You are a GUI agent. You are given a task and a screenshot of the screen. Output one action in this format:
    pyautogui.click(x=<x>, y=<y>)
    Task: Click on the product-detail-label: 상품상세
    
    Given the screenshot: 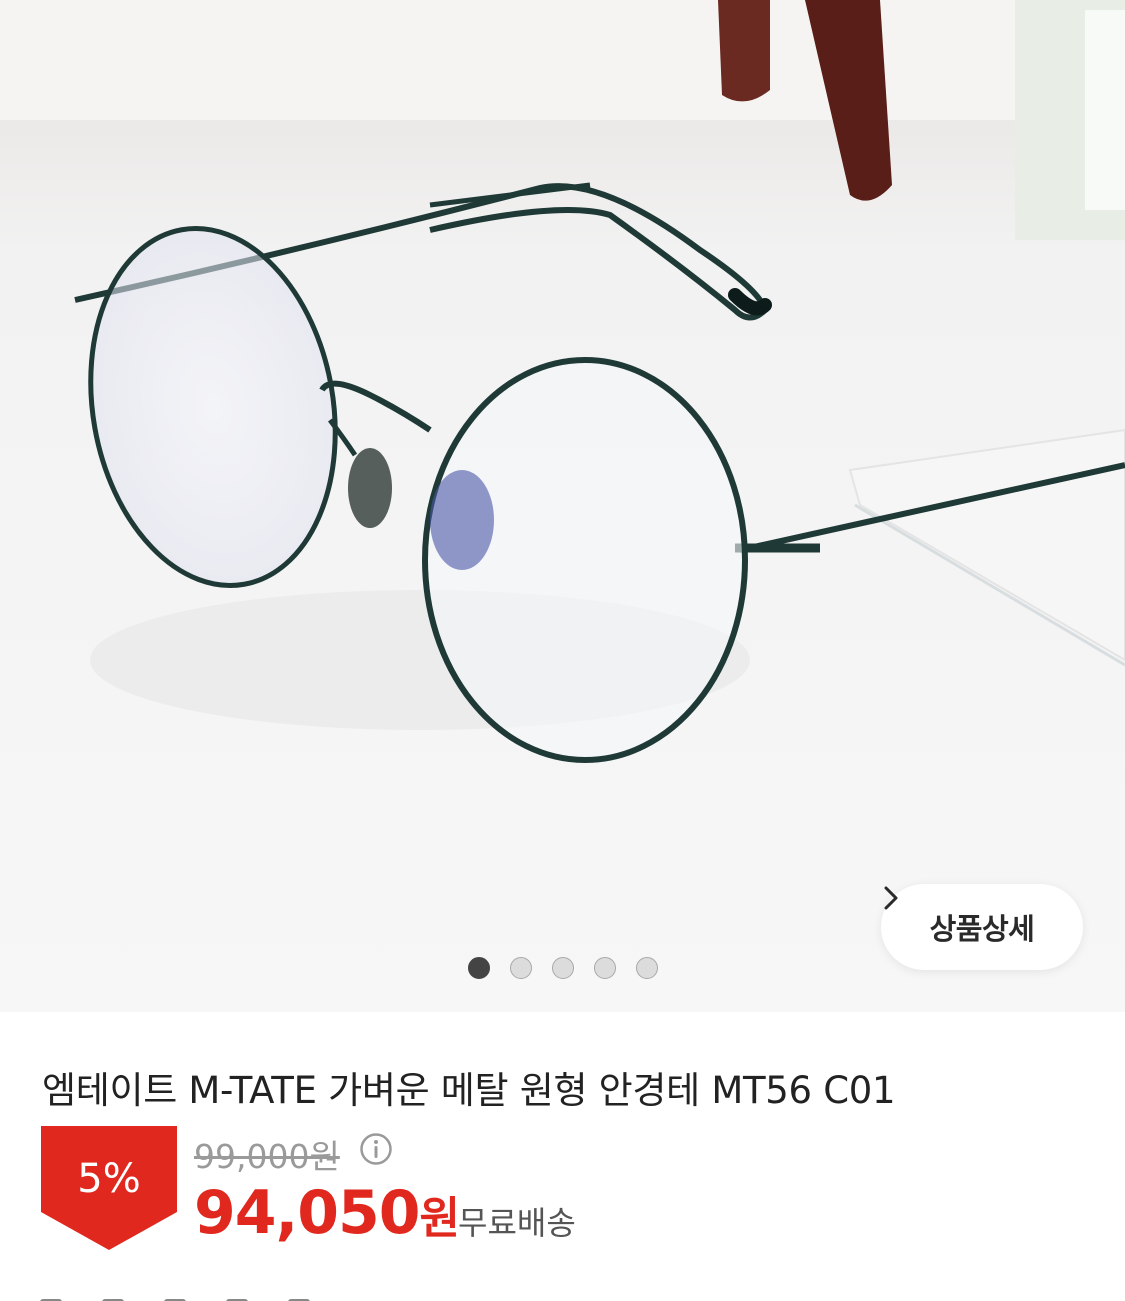 What is the action you would take?
    pyautogui.click(x=982, y=929)
    